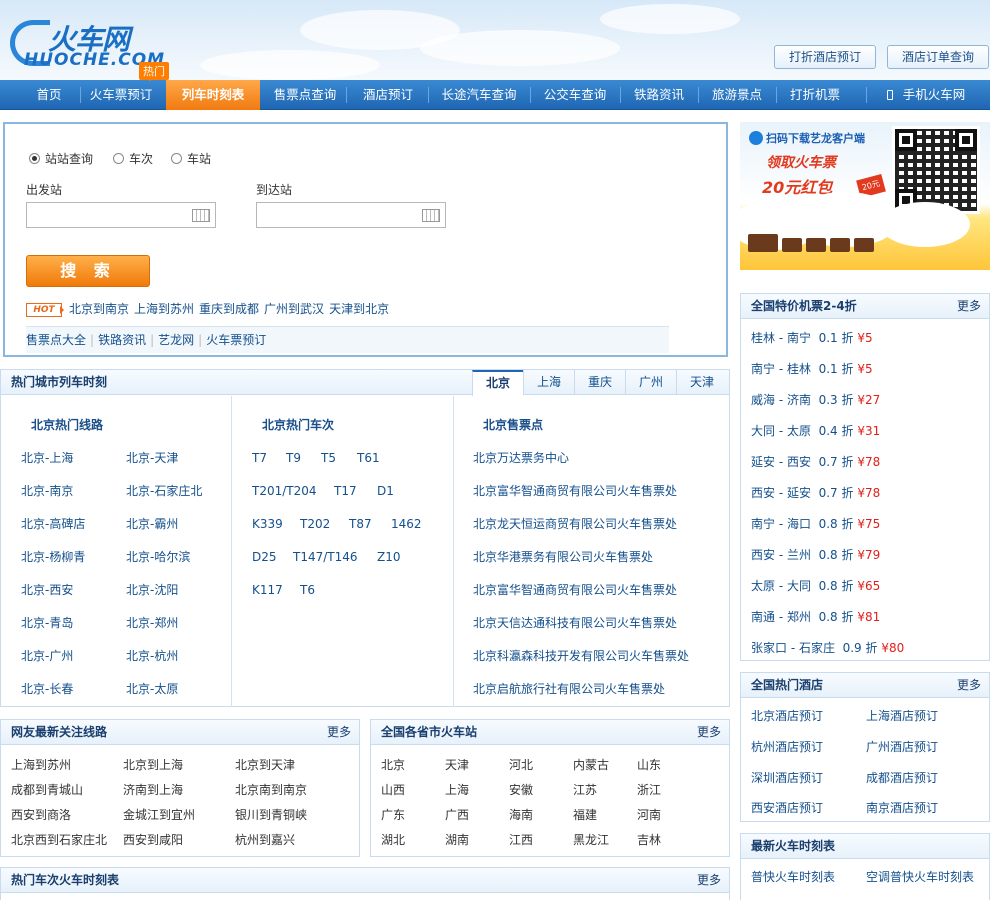 The width and height of the screenshot is (990, 900). What do you see at coordinates (87, 45) in the screenshot?
I see `site-logo: 火车网 HUOCHE.COM` at bounding box center [87, 45].